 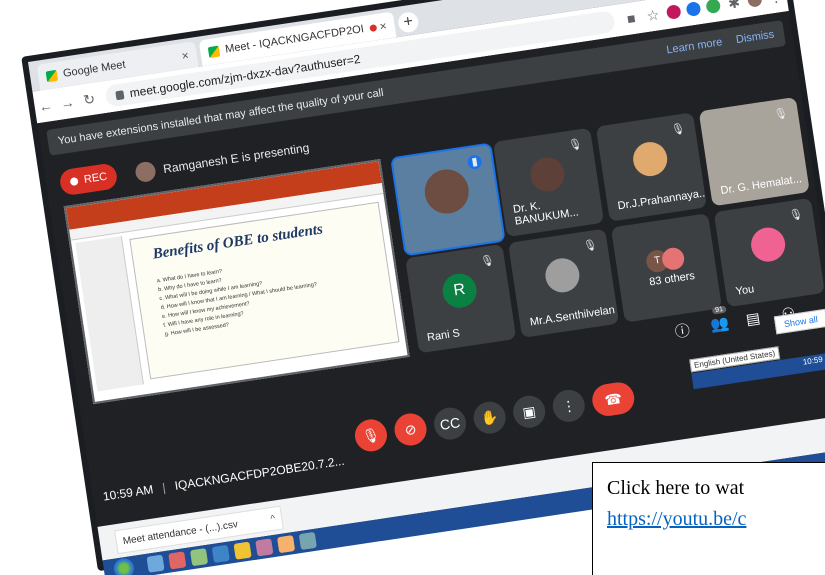 I want to click on participant-tile: 🎙 Mr.A.Senthilvelan, so click(x=564, y=283).